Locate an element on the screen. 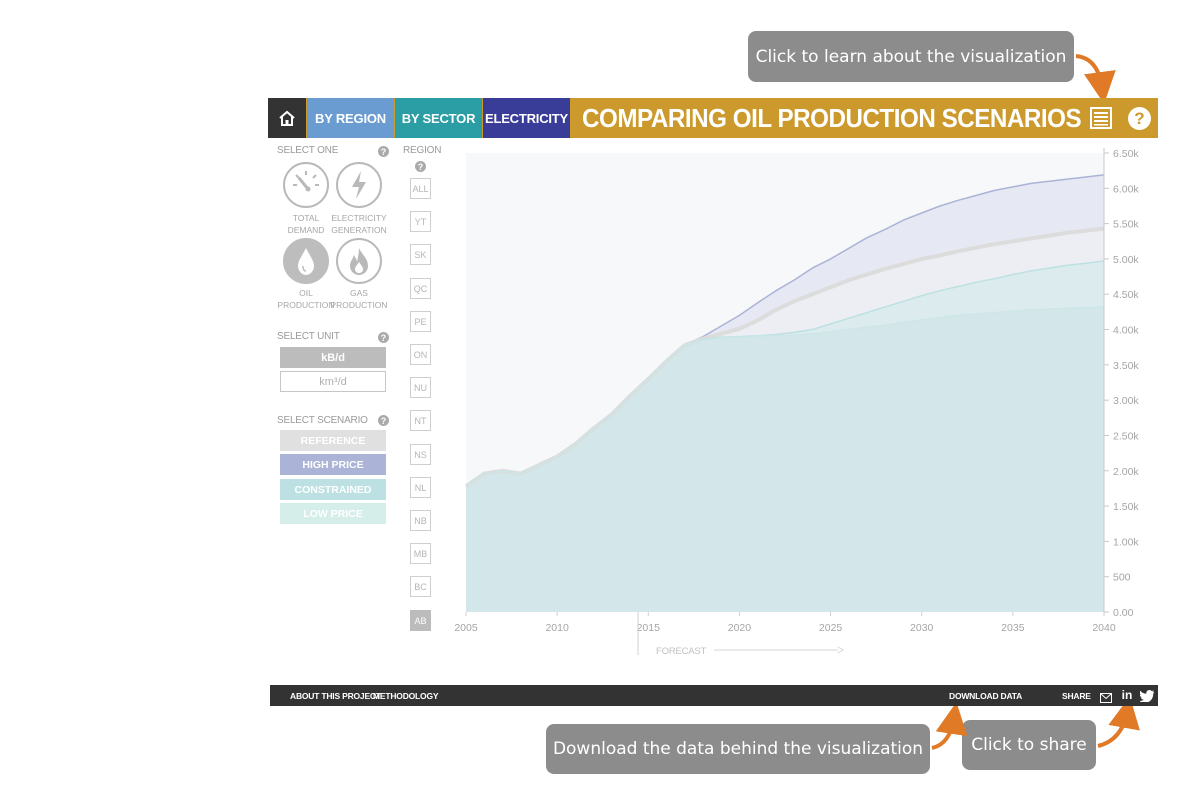 The width and height of the screenshot is (1200, 800). page-title: COMPARING OIL PRODUCTION SCENARIOS is located at coordinates (832, 117).